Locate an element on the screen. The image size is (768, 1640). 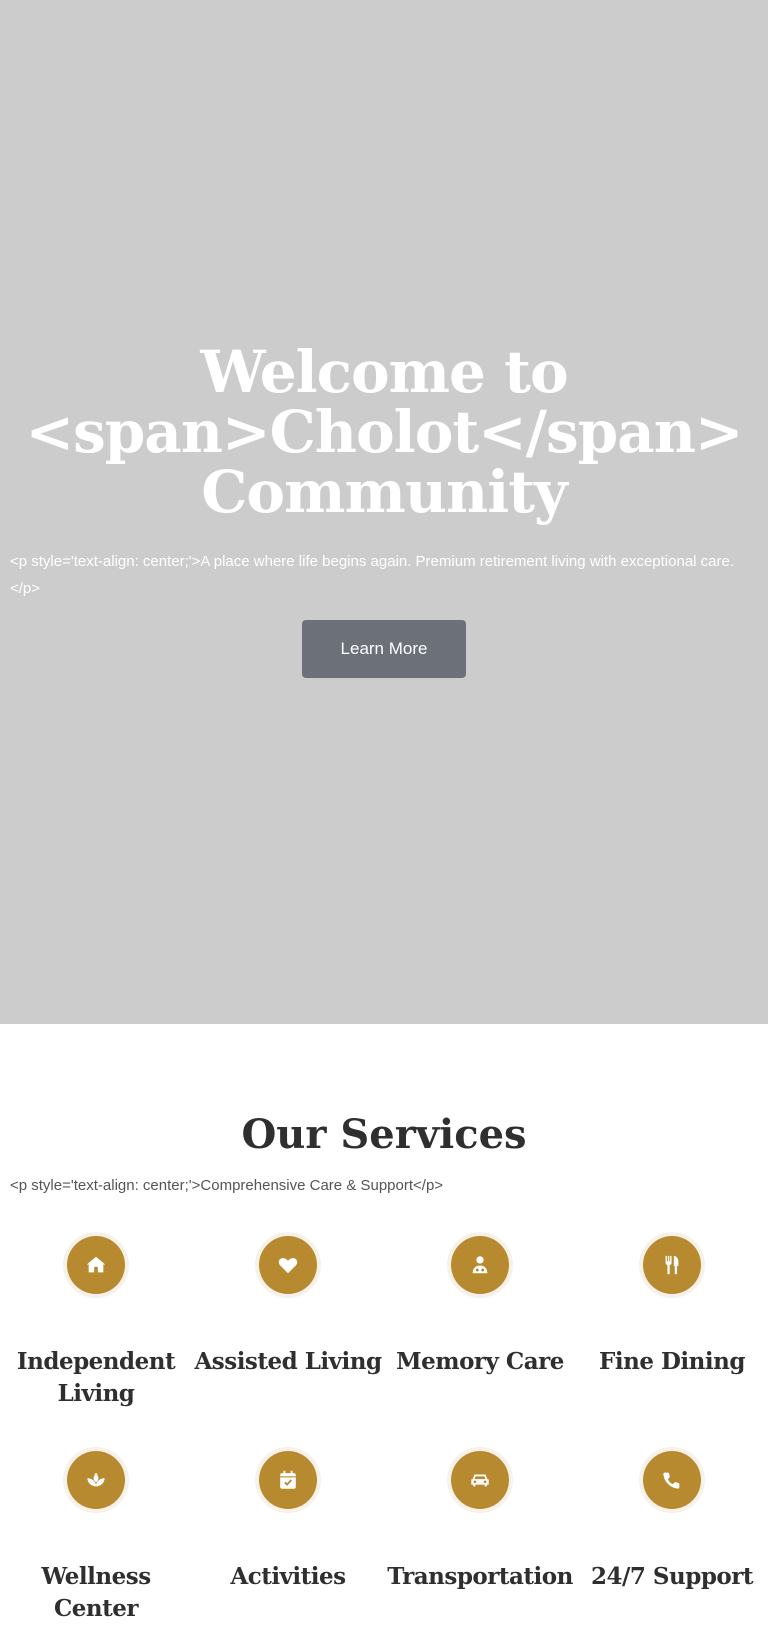
service-label: Memory Care is located at coordinates (480, 1361).